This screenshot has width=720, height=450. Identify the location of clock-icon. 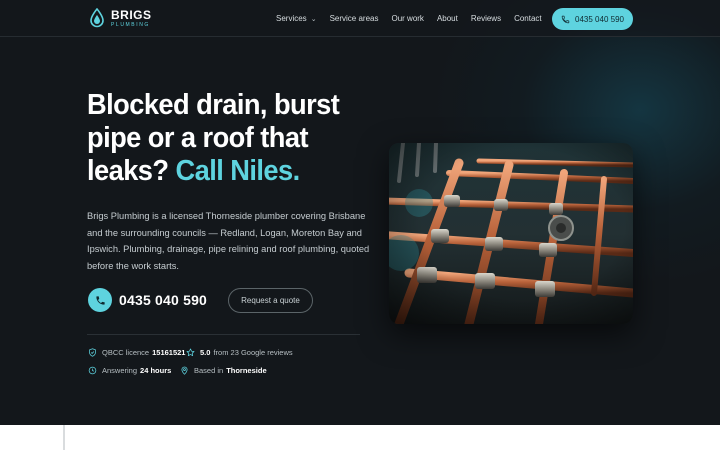
(92, 370).